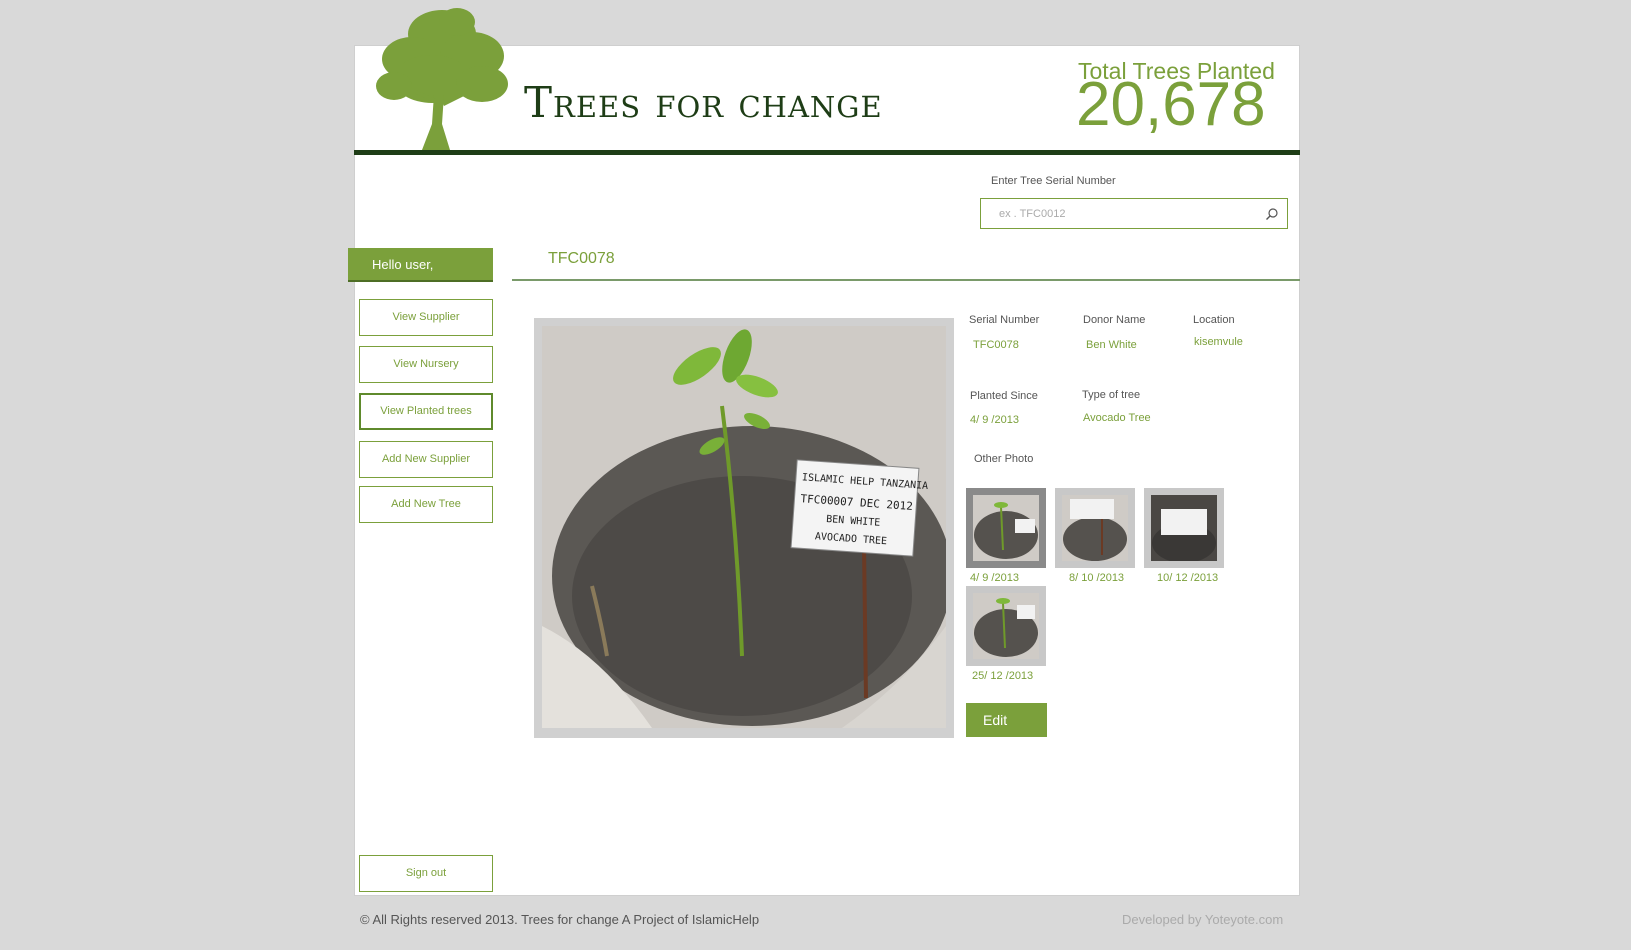 Image resolution: width=1631 pixels, height=950 pixels. What do you see at coordinates (1111, 395) in the screenshot?
I see `tree-type-label: Type of tree` at bounding box center [1111, 395].